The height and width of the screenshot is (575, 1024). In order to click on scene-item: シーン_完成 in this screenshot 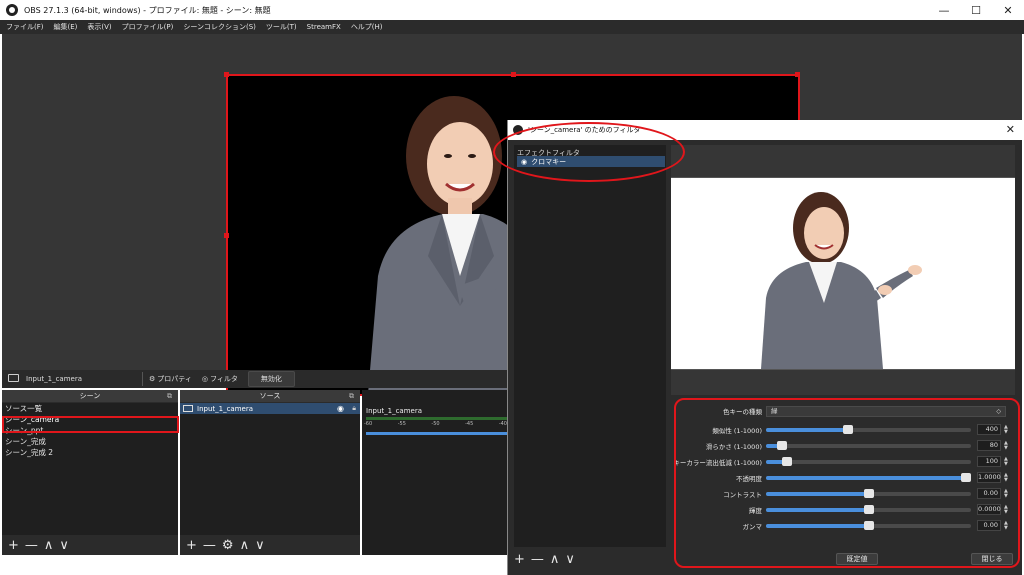, I will do `click(90, 441)`.